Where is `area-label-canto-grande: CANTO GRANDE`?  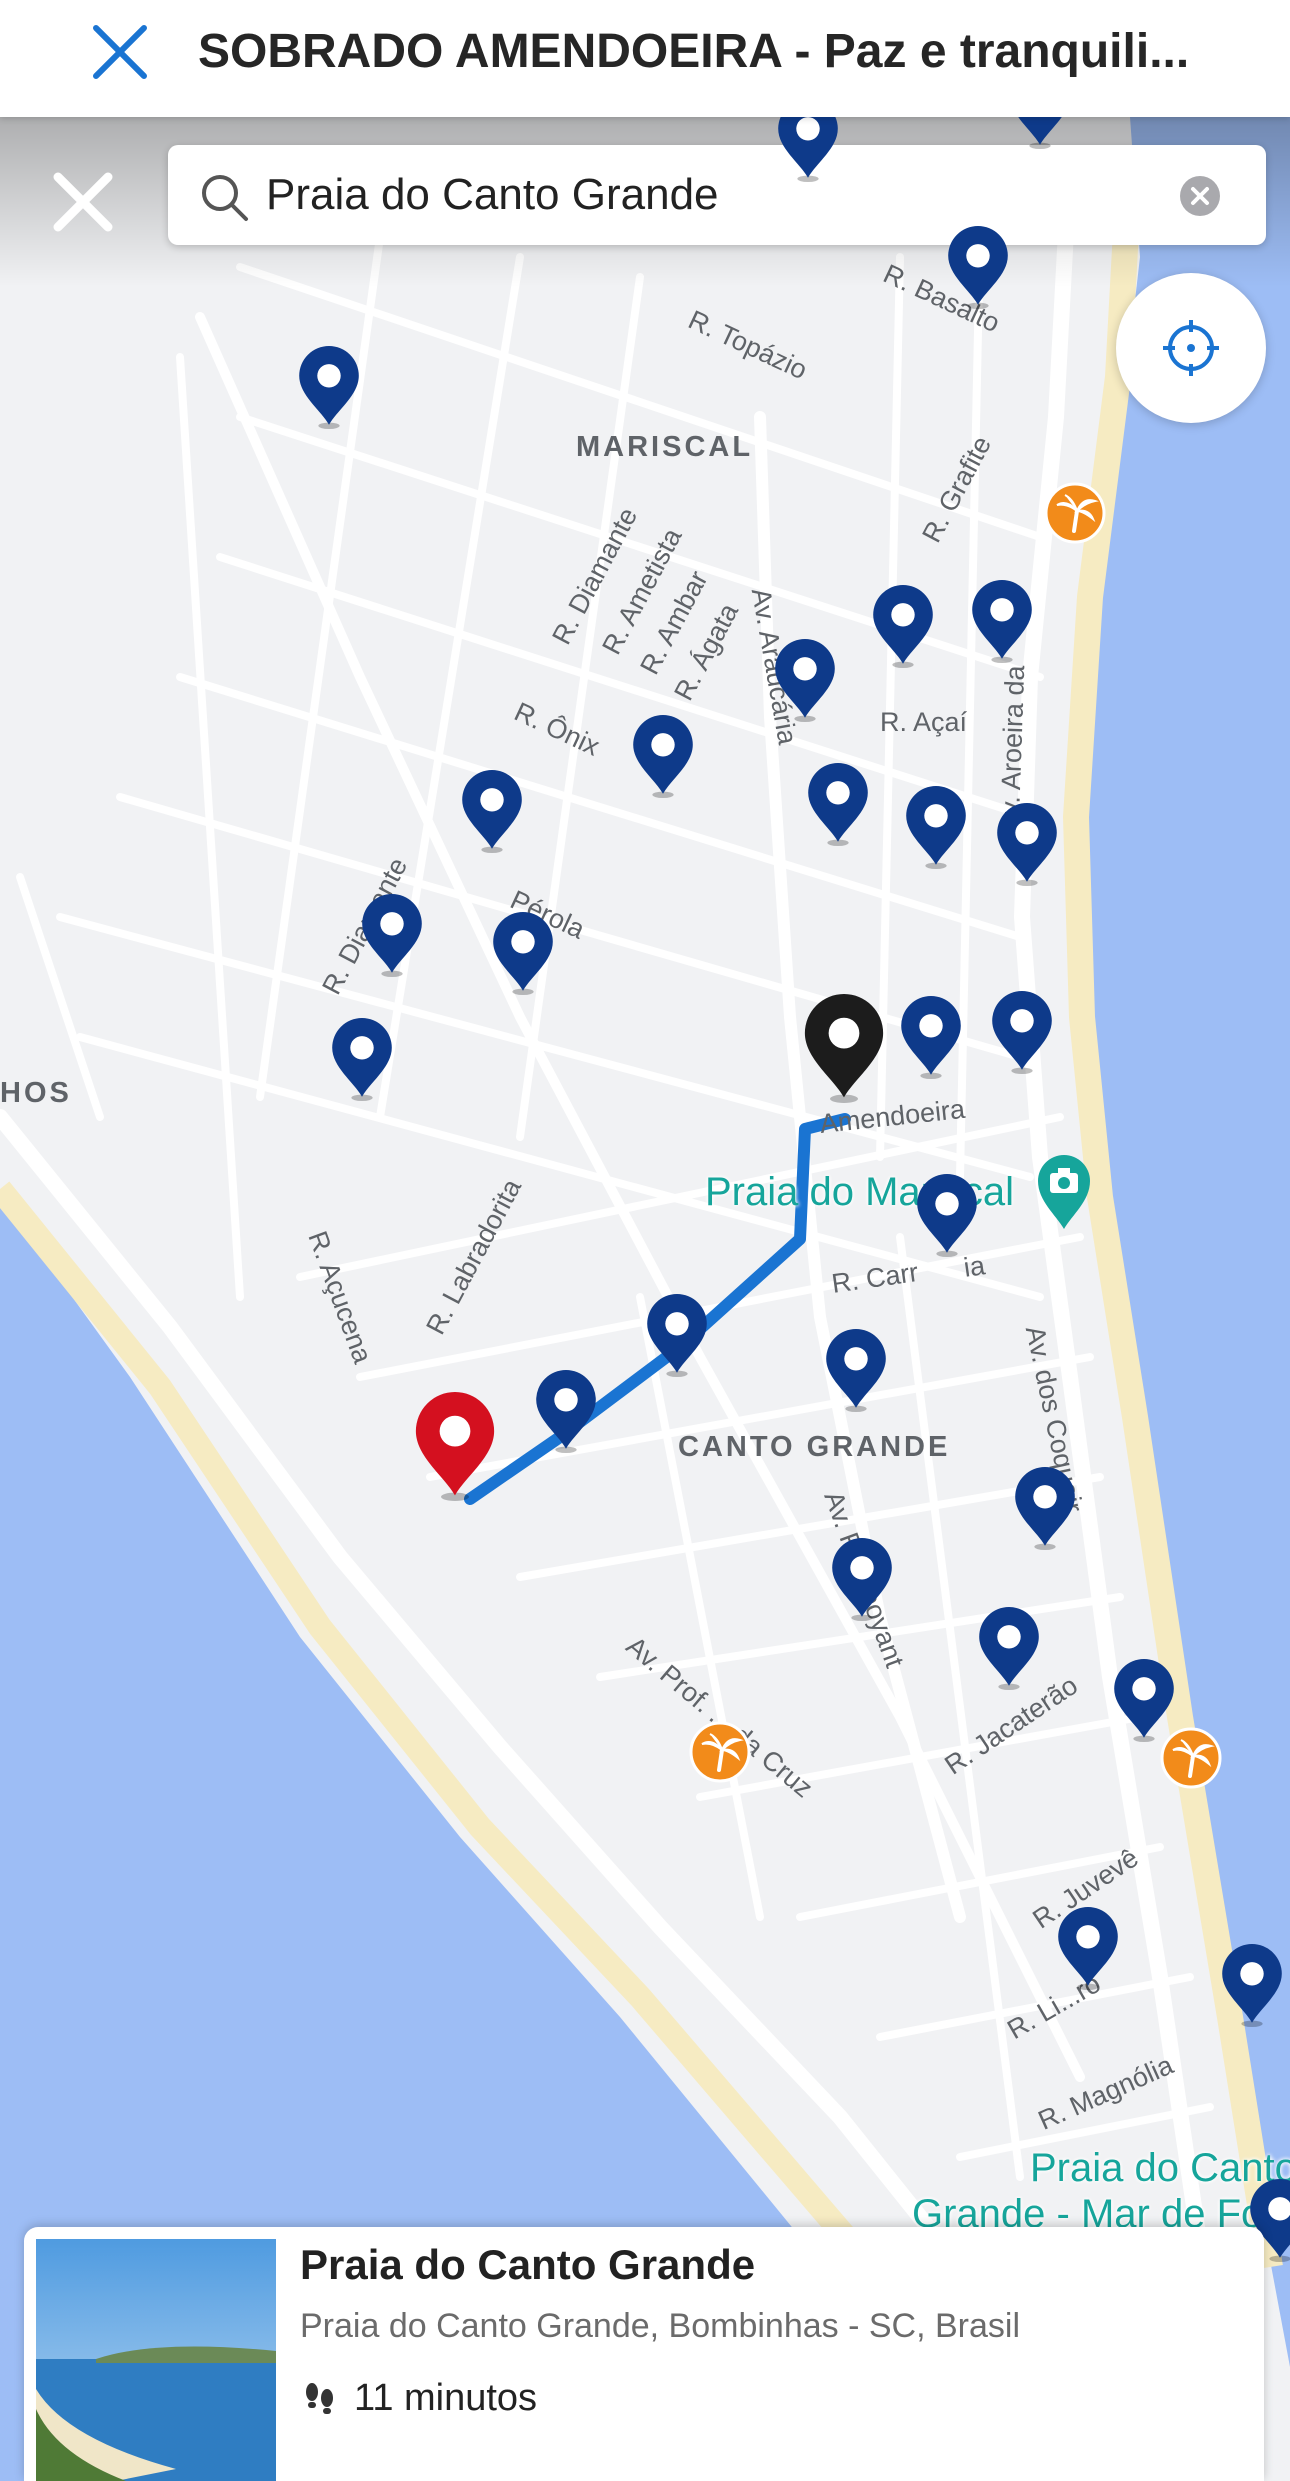
area-label-canto-grande: CANTO GRANDE is located at coordinates (814, 1447).